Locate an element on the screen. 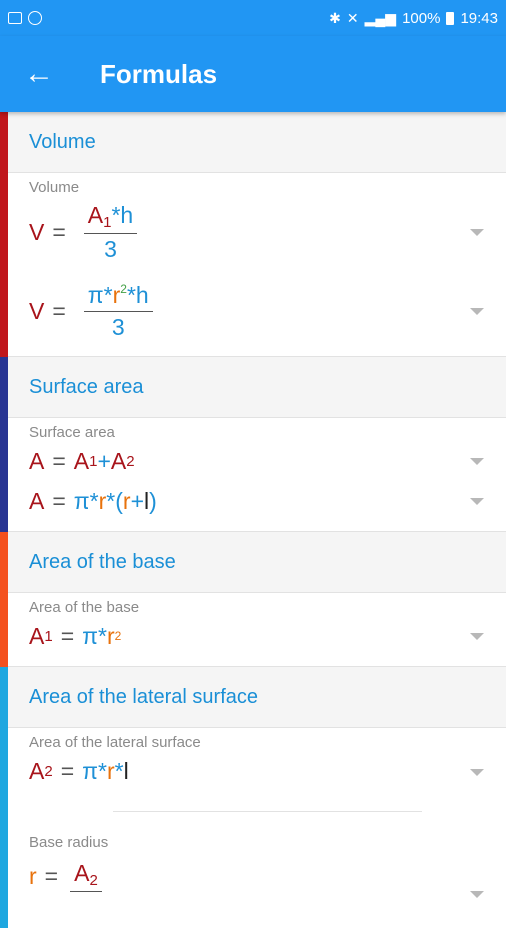 The height and width of the screenshot is (928, 506). battery-percent: 100% is located at coordinates (421, 18).